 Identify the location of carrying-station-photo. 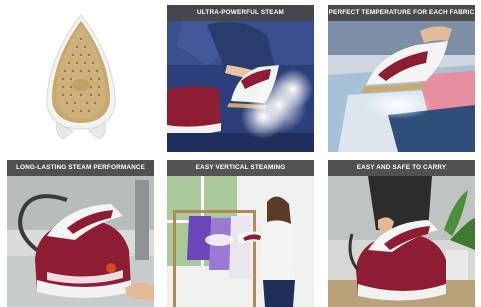
(401, 233).